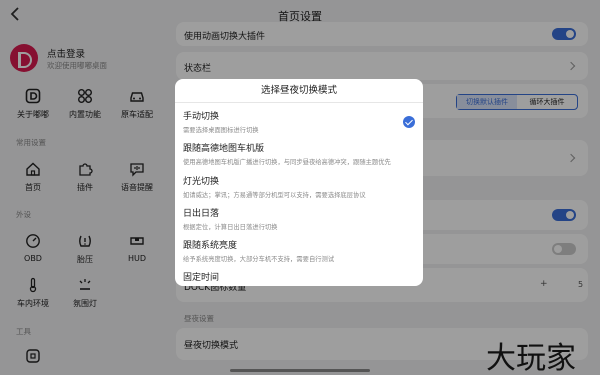  What do you see at coordinates (201, 117) in the screenshot?
I see `option-title: 手动切换` at bounding box center [201, 117].